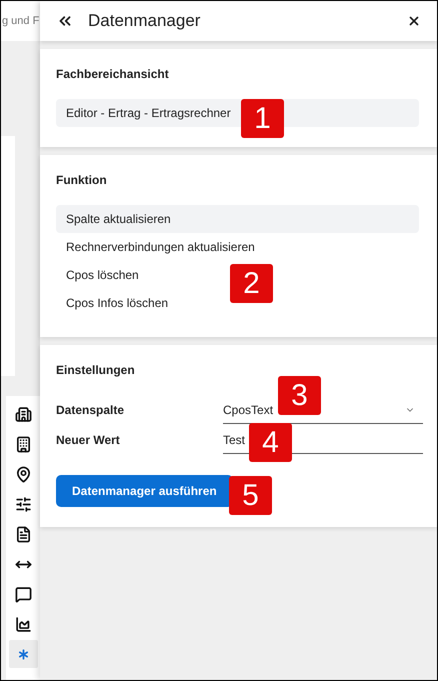  What do you see at coordinates (237, 219) in the screenshot?
I see `list-item: Spalte aktualisieren` at bounding box center [237, 219].